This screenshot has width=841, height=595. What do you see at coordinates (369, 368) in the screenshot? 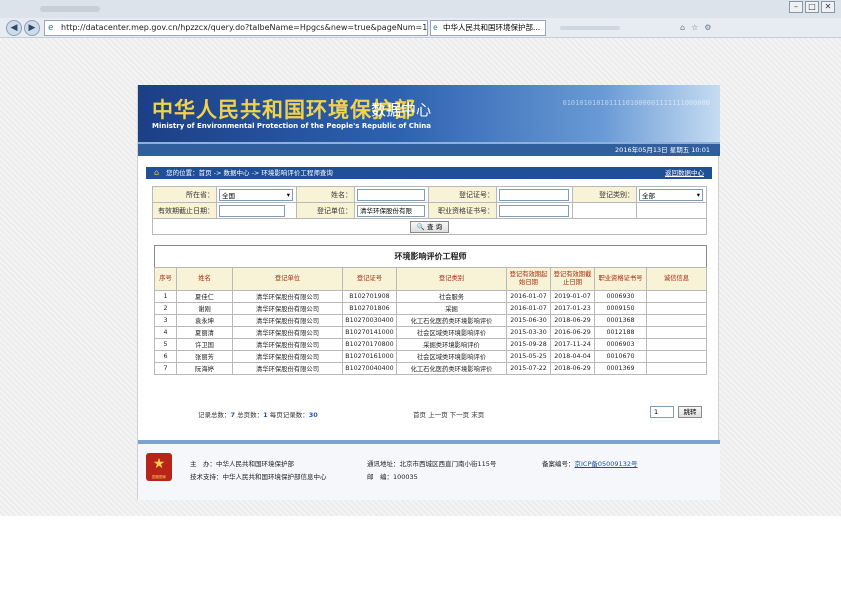
I see `table-cell: B10270040400` at bounding box center [369, 368].